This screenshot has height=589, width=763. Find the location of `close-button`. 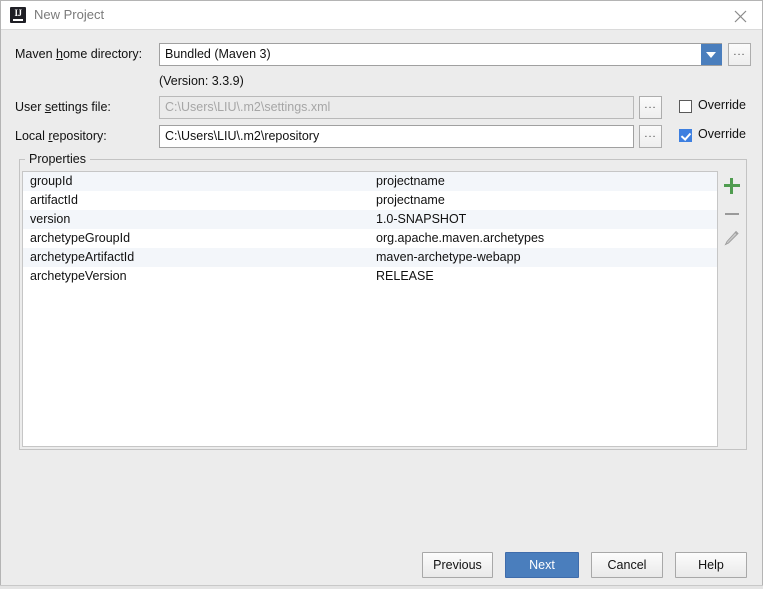

close-button is located at coordinates (740, 15).